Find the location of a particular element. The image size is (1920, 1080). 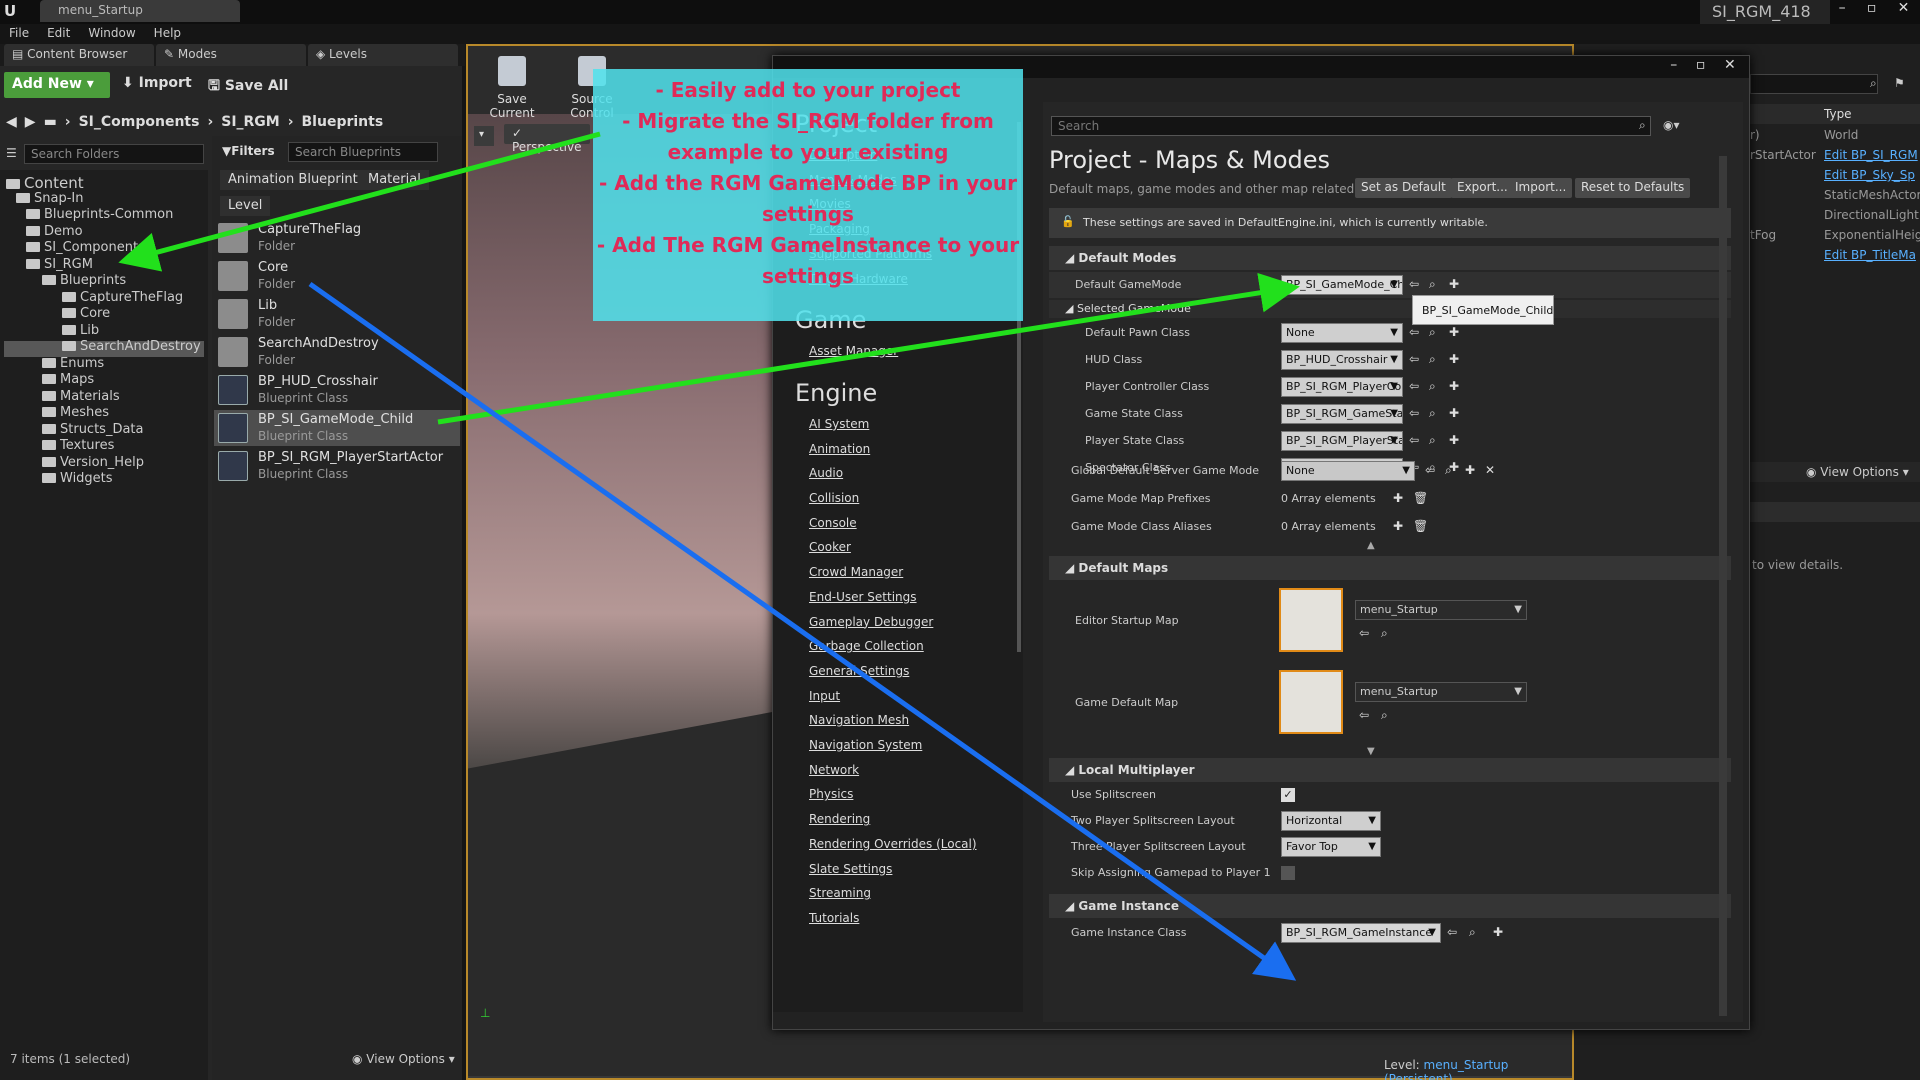

nav-item: Rendering Overrides (Local) is located at coordinates (893, 844).